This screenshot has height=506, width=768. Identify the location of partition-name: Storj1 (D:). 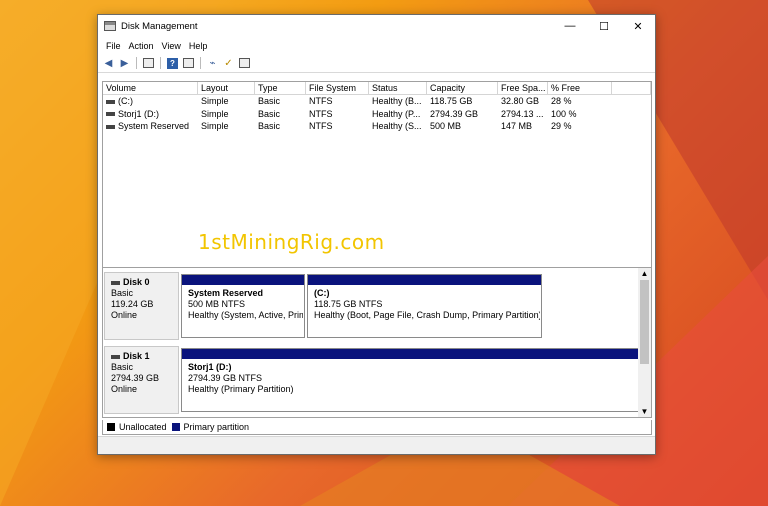
(210, 367).